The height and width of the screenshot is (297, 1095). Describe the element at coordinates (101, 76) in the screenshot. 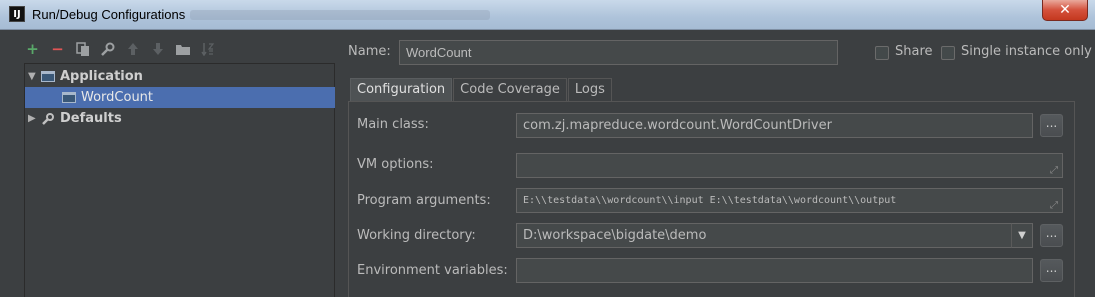

I see `tree-node-label: Application` at that location.